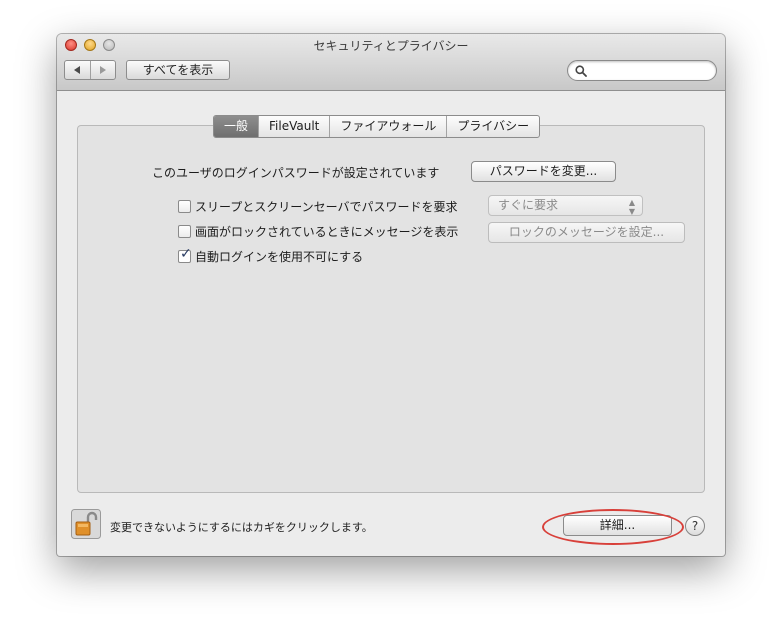 This screenshot has height=636, width=782. Describe the element at coordinates (241, 527) in the screenshot. I see `lock-instruction-text: 変更できないようにするにはカギをクリックします。` at that location.